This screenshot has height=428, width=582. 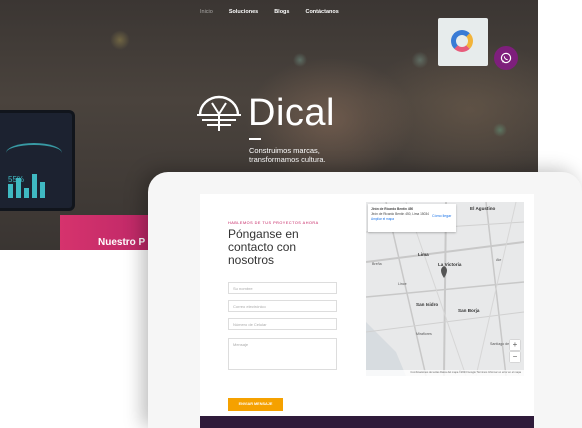 I want to click on send-message-button: ENVIAR MENSAJE, so click(x=255, y=404).